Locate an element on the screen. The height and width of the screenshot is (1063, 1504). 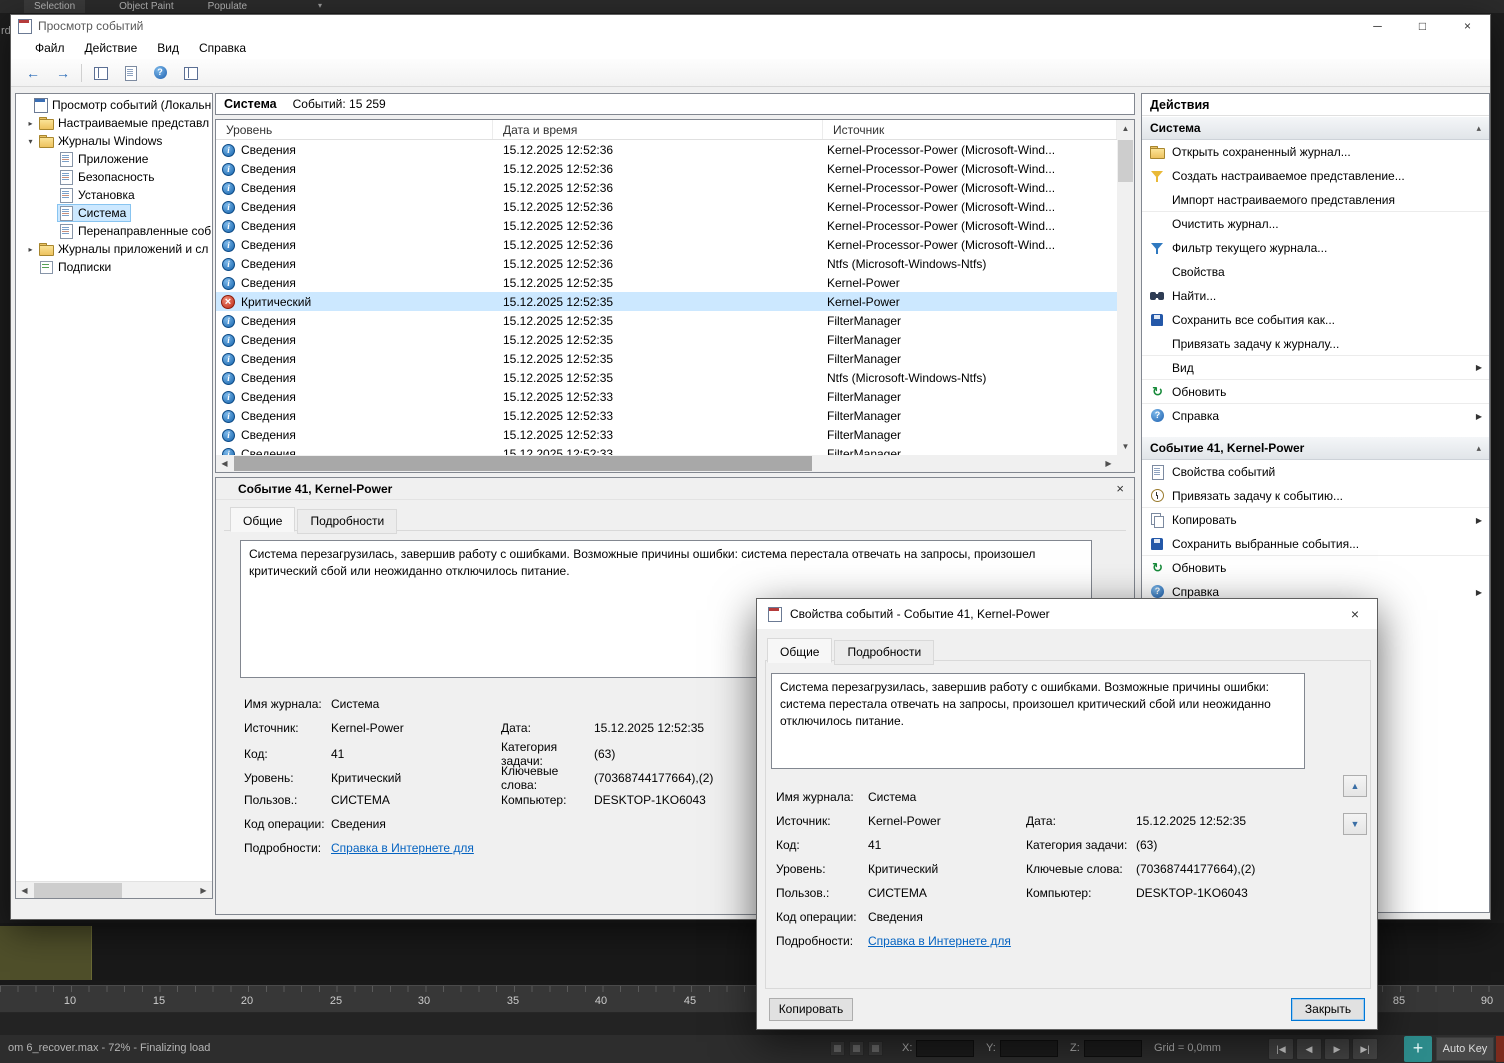
ribbon-dropdown-icon: ▾ is located at coordinates (320, 5).